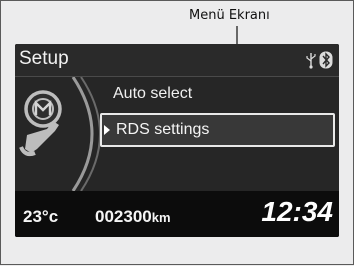  Describe the element at coordinates (123, 216) in the screenshot. I see `odometer-value: 002300` at that location.